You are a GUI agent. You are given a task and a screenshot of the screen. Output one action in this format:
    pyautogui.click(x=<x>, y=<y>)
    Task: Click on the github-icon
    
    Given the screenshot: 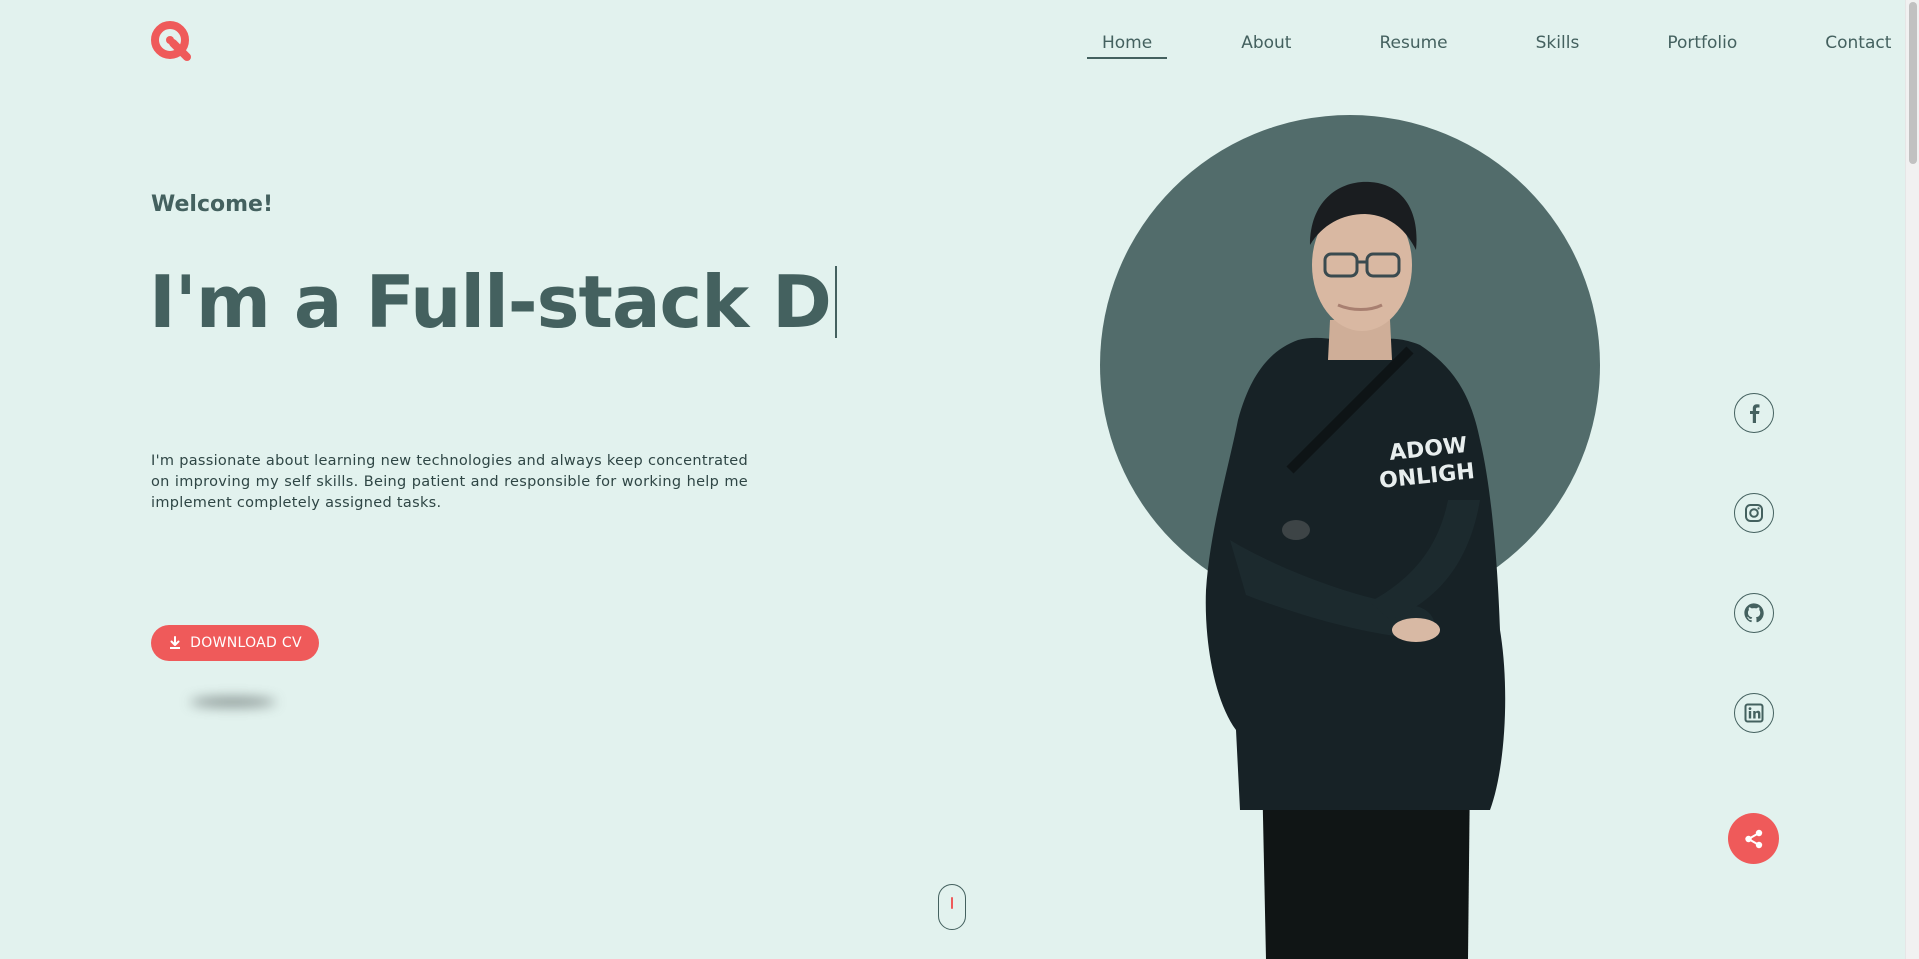 What is the action you would take?
    pyautogui.click(x=1754, y=613)
    